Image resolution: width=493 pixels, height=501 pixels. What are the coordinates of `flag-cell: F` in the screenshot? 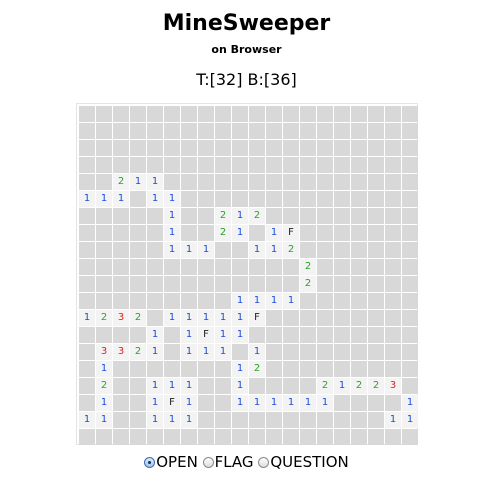 It's located at (172, 403).